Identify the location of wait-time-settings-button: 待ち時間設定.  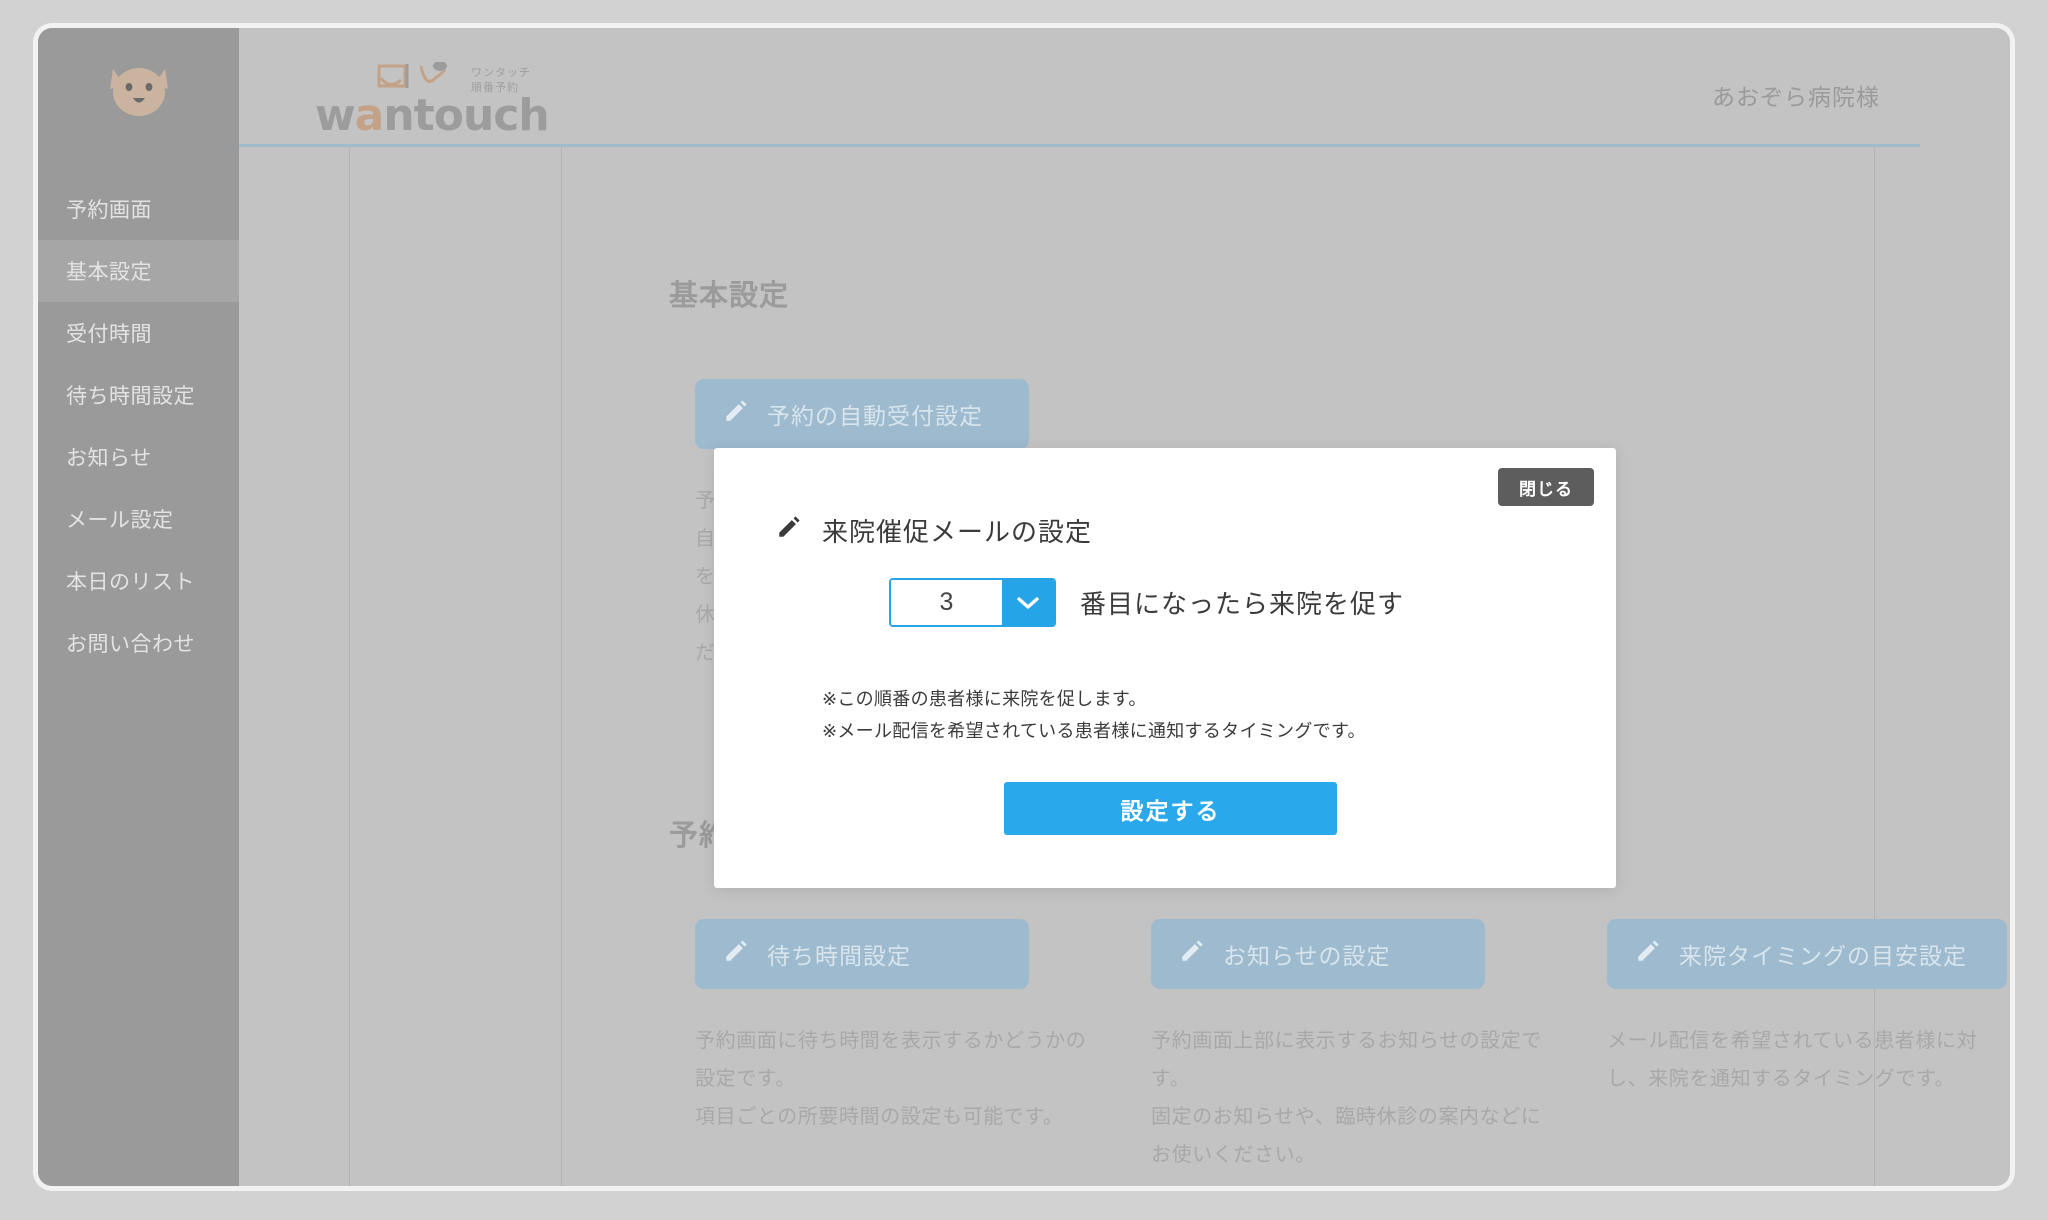
(862, 954).